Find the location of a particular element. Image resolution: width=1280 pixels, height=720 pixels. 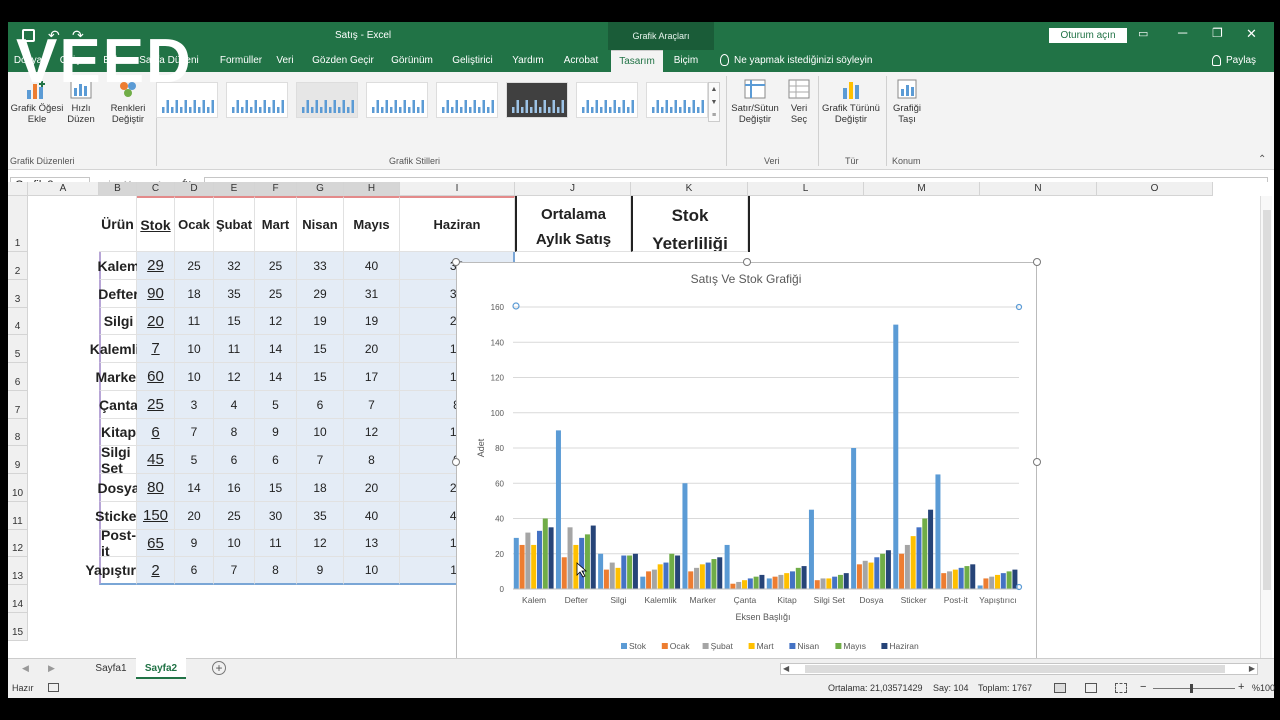

macro-record-icon is located at coordinates (53, 687).